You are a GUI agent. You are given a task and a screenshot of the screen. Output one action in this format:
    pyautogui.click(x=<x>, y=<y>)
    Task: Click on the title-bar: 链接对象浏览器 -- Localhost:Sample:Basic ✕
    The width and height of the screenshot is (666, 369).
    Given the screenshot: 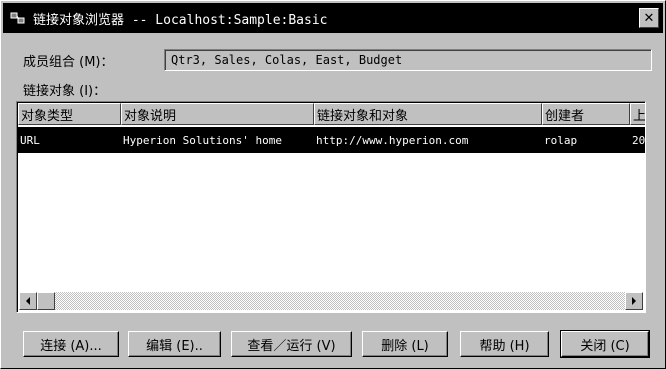 What is the action you would take?
    pyautogui.click(x=333, y=18)
    